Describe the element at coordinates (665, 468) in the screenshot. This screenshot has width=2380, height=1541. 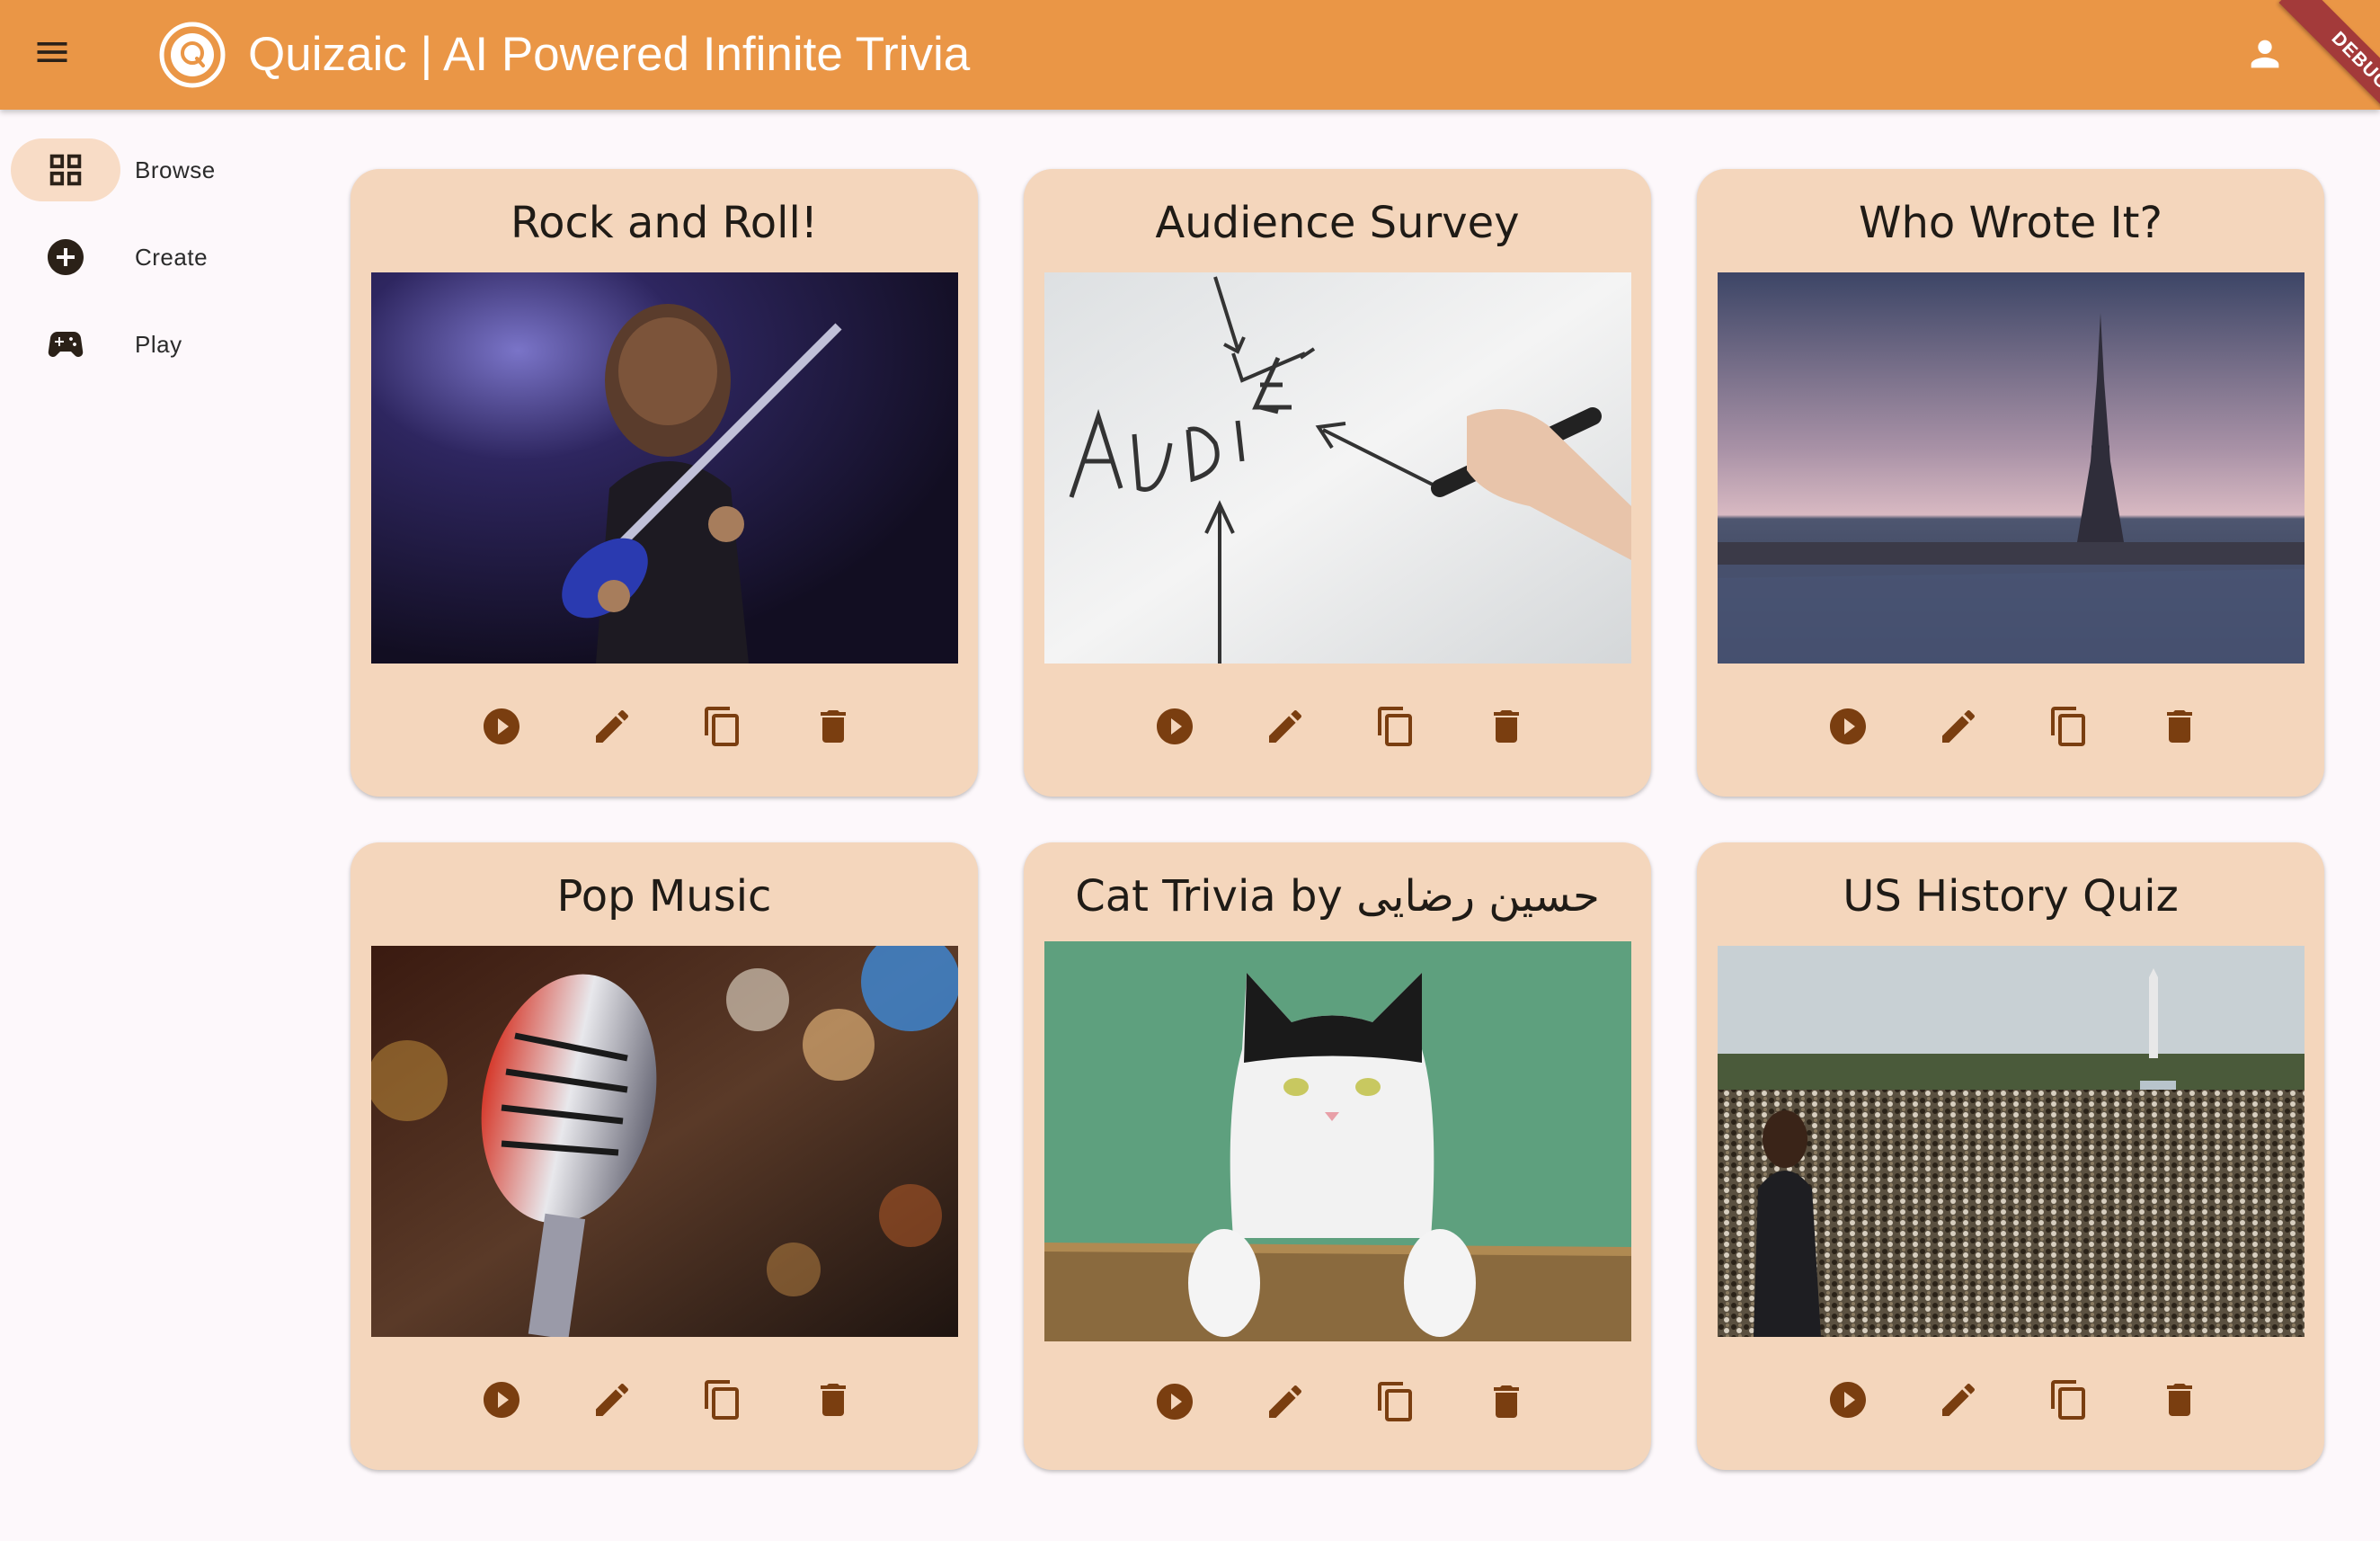
I see `card-image-guitarist` at that location.